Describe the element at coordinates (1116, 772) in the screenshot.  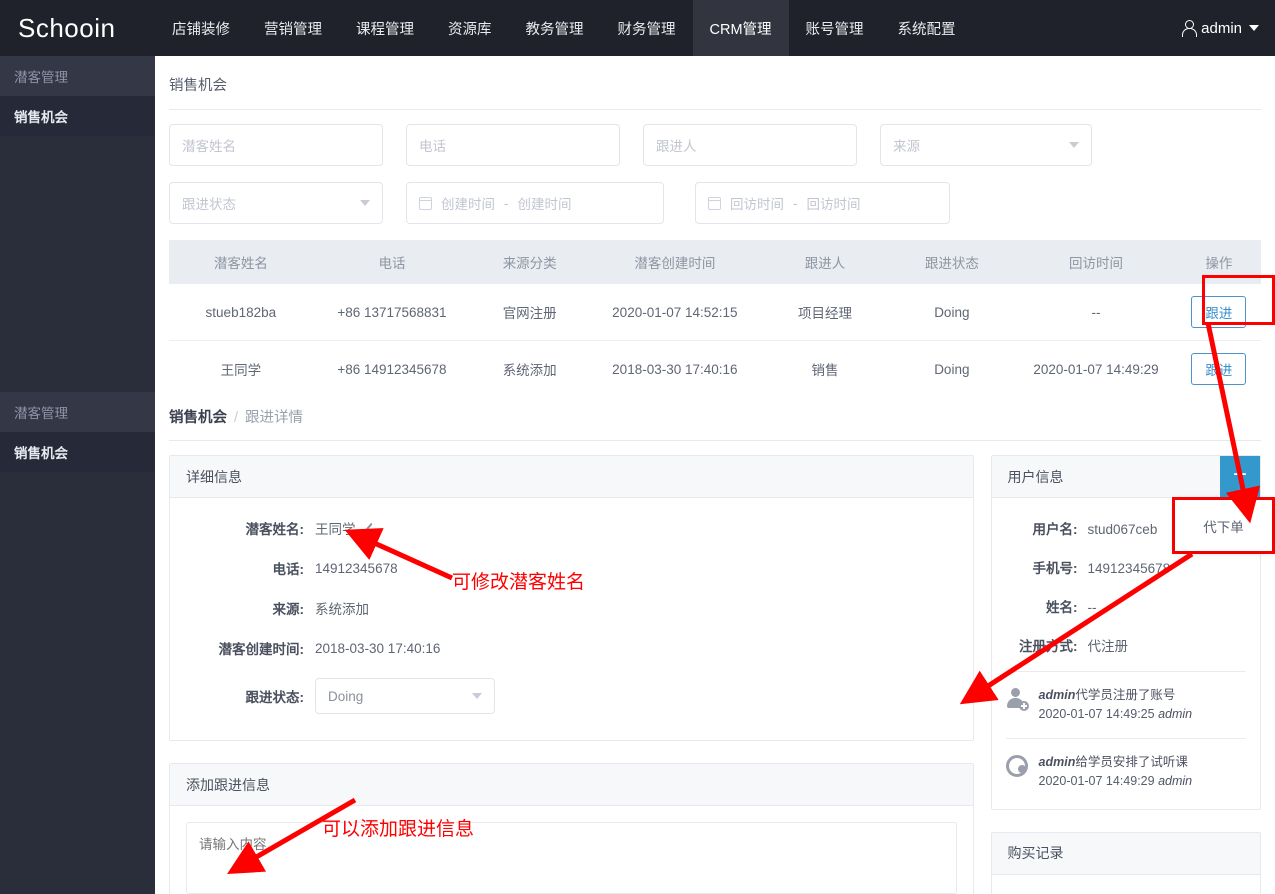
I see `activity-log-text: admin给学员安排了试听课 2020-01-07 14:49:29 admin` at that location.